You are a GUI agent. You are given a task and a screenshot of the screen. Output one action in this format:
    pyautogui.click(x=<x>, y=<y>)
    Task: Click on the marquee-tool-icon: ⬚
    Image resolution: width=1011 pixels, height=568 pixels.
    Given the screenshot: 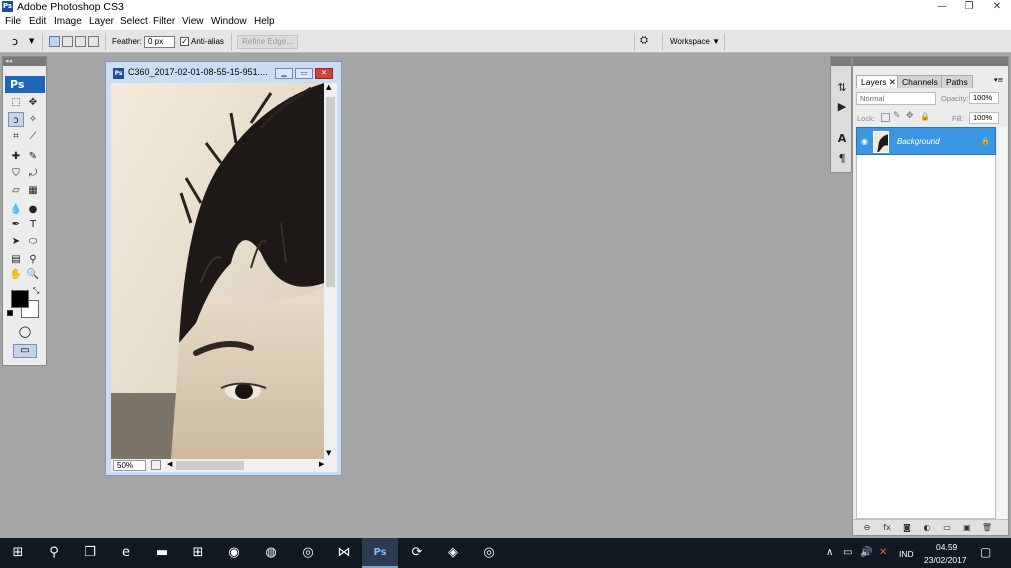 What is the action you would take?
    pyautogui.click(x=16, y=102)
    